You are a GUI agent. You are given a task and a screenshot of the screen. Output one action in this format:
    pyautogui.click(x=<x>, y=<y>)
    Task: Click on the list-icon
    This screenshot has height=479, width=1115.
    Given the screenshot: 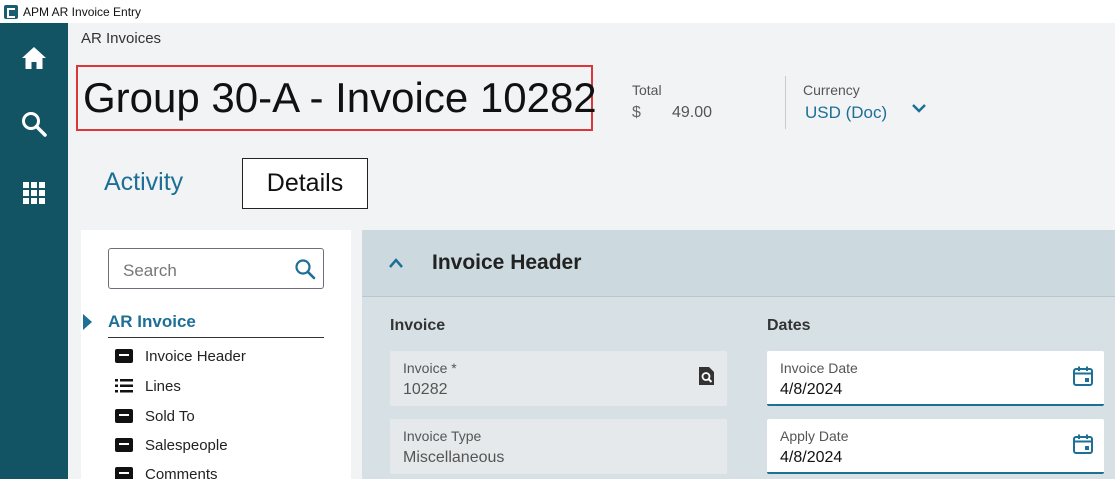 What is the action you would take?
    pyautogui.click(x=124, y=386)
    